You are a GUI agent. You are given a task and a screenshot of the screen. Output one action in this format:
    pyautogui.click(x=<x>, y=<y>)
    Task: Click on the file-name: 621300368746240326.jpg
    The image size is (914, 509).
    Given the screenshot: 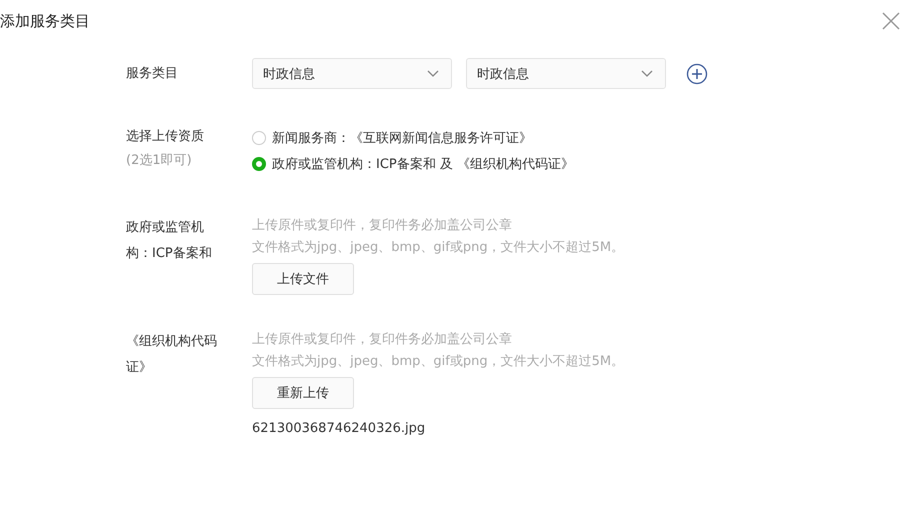 What is the action you would take?
    pyautogui.click(x=339, y=428)
    